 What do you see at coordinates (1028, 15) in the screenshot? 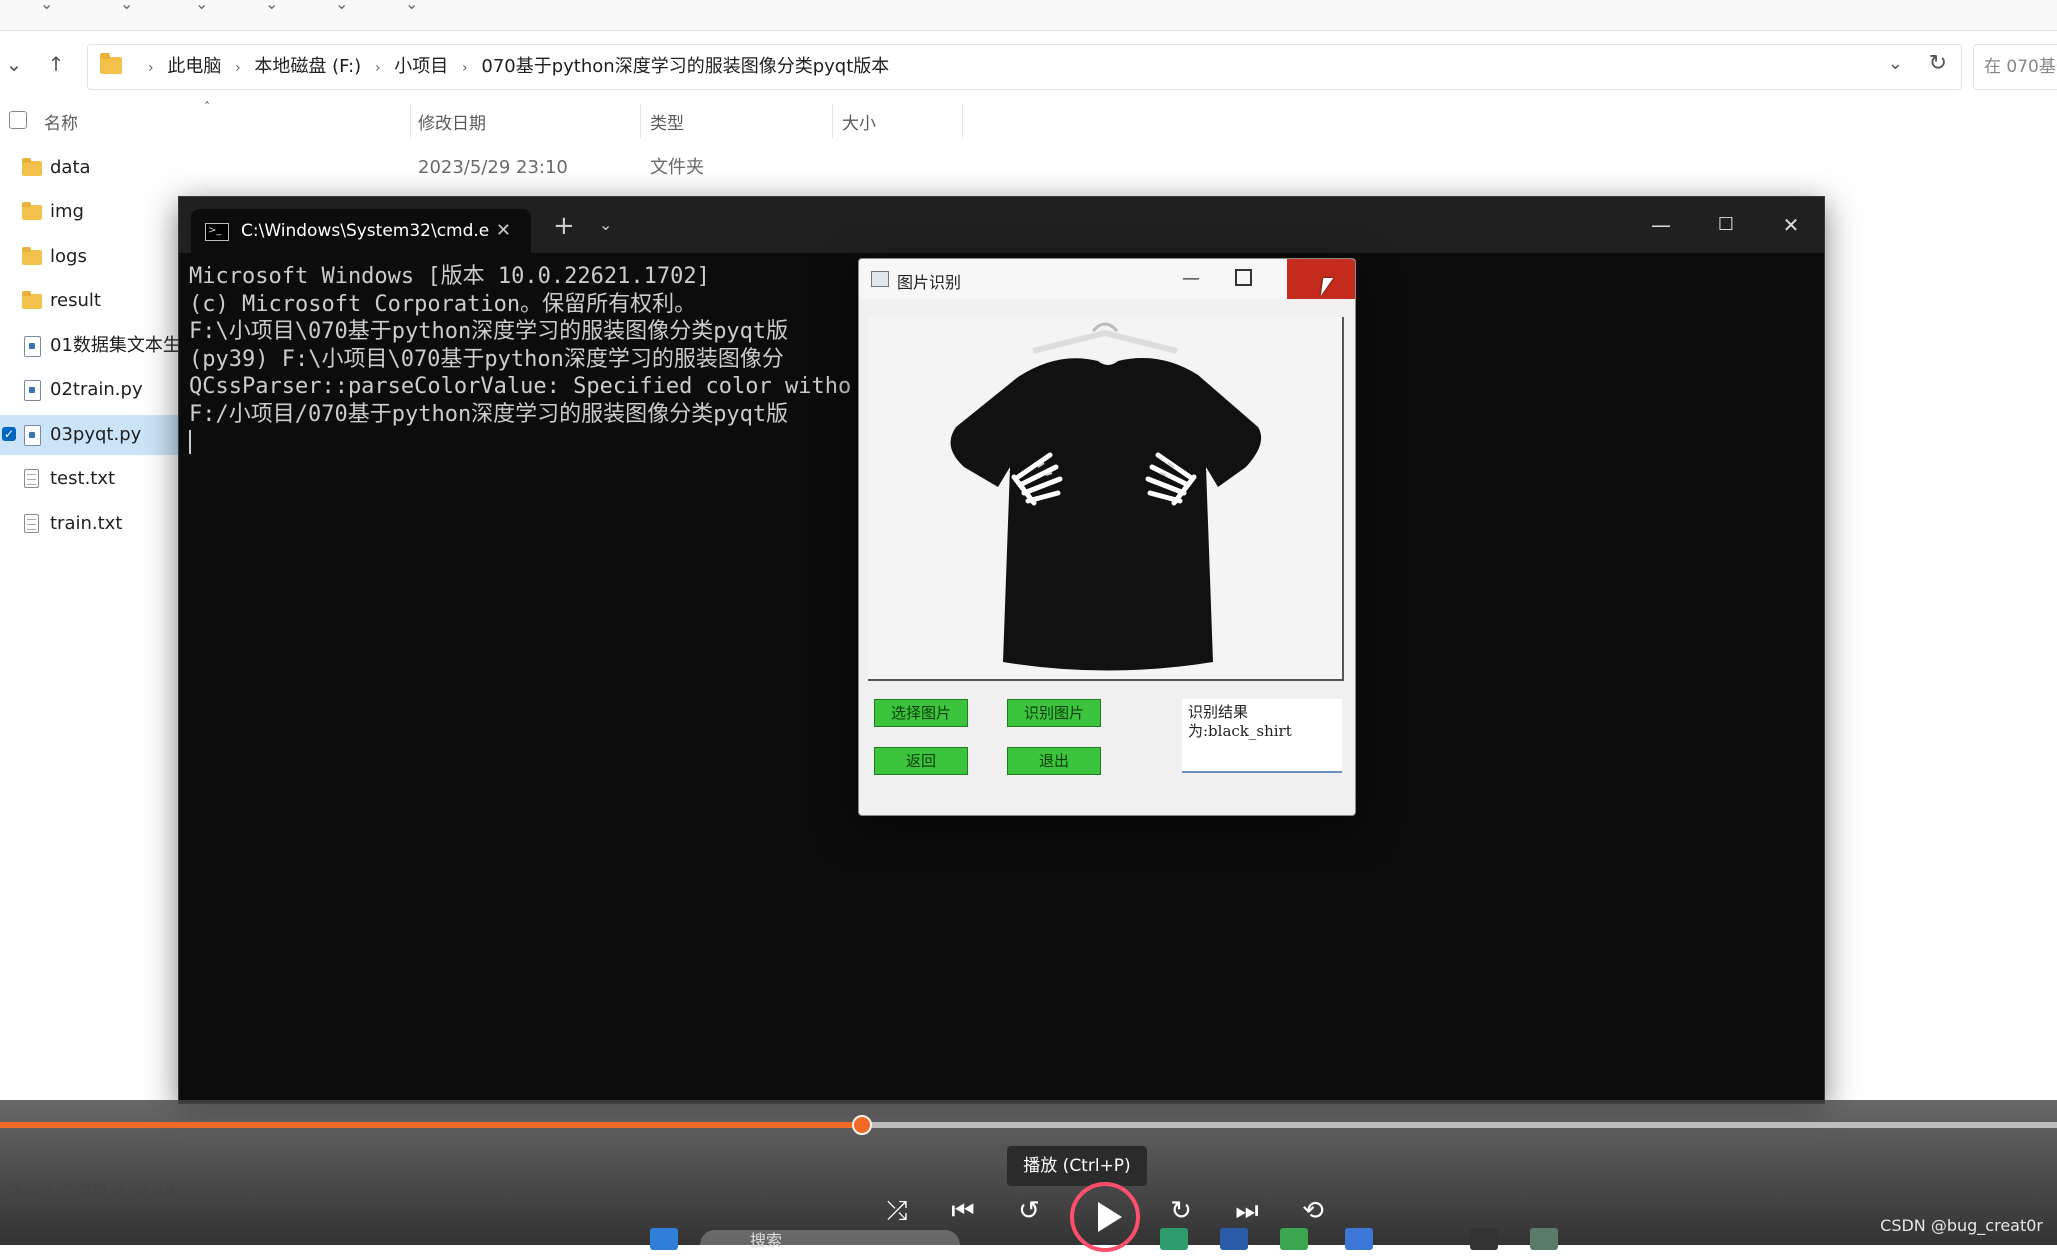
I see `explorer-ribbon: ⌄ ⌄ ⌄ ⌄ ⌄ ⌄` at bounding box center [1028, 15].